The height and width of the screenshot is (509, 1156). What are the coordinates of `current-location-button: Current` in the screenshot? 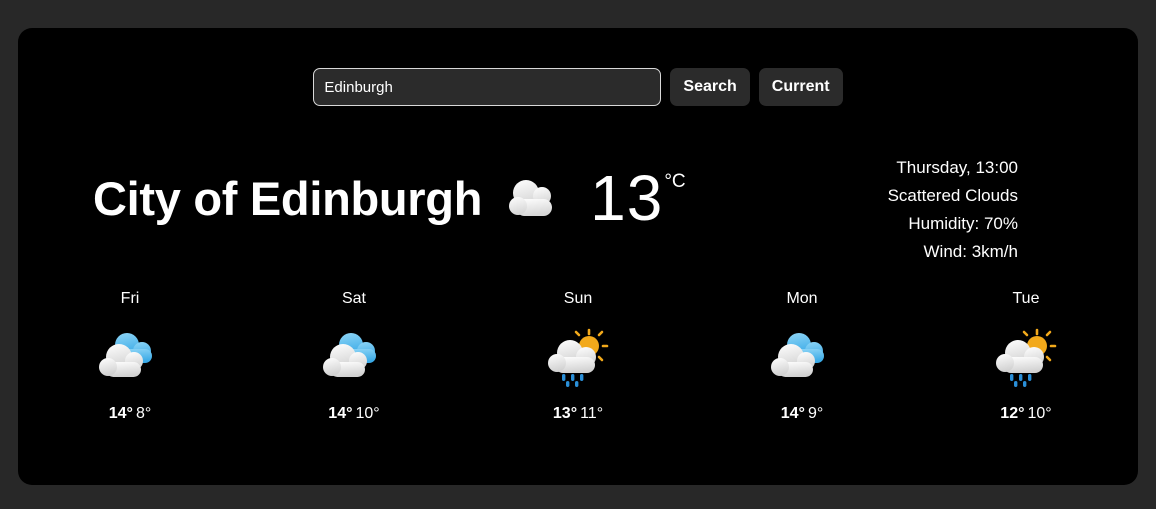 It's located at (800, 87).